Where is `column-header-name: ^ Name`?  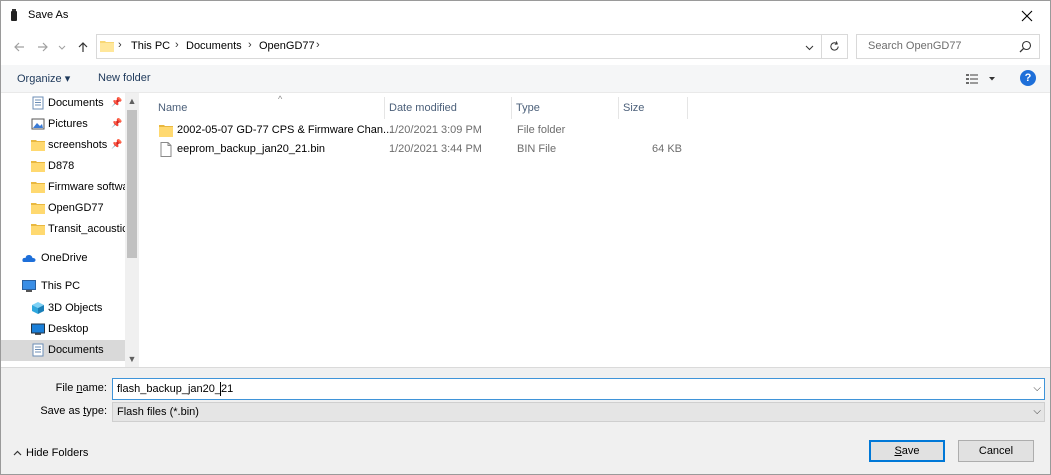
column-header-name: ^ Name is located at coordinates (269, 106).